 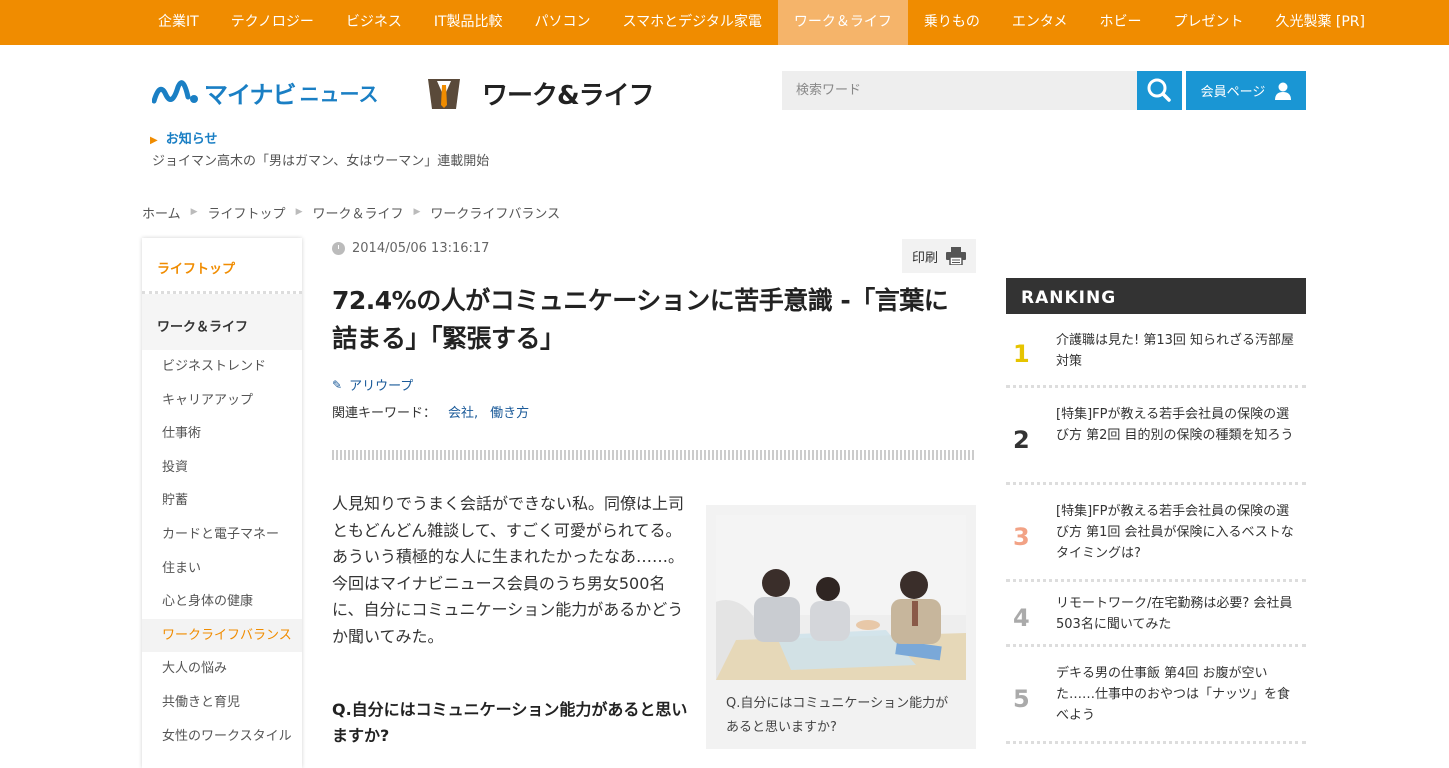 I want to click on member-page-button: 会員ページ, so click(x=1246, y=90).